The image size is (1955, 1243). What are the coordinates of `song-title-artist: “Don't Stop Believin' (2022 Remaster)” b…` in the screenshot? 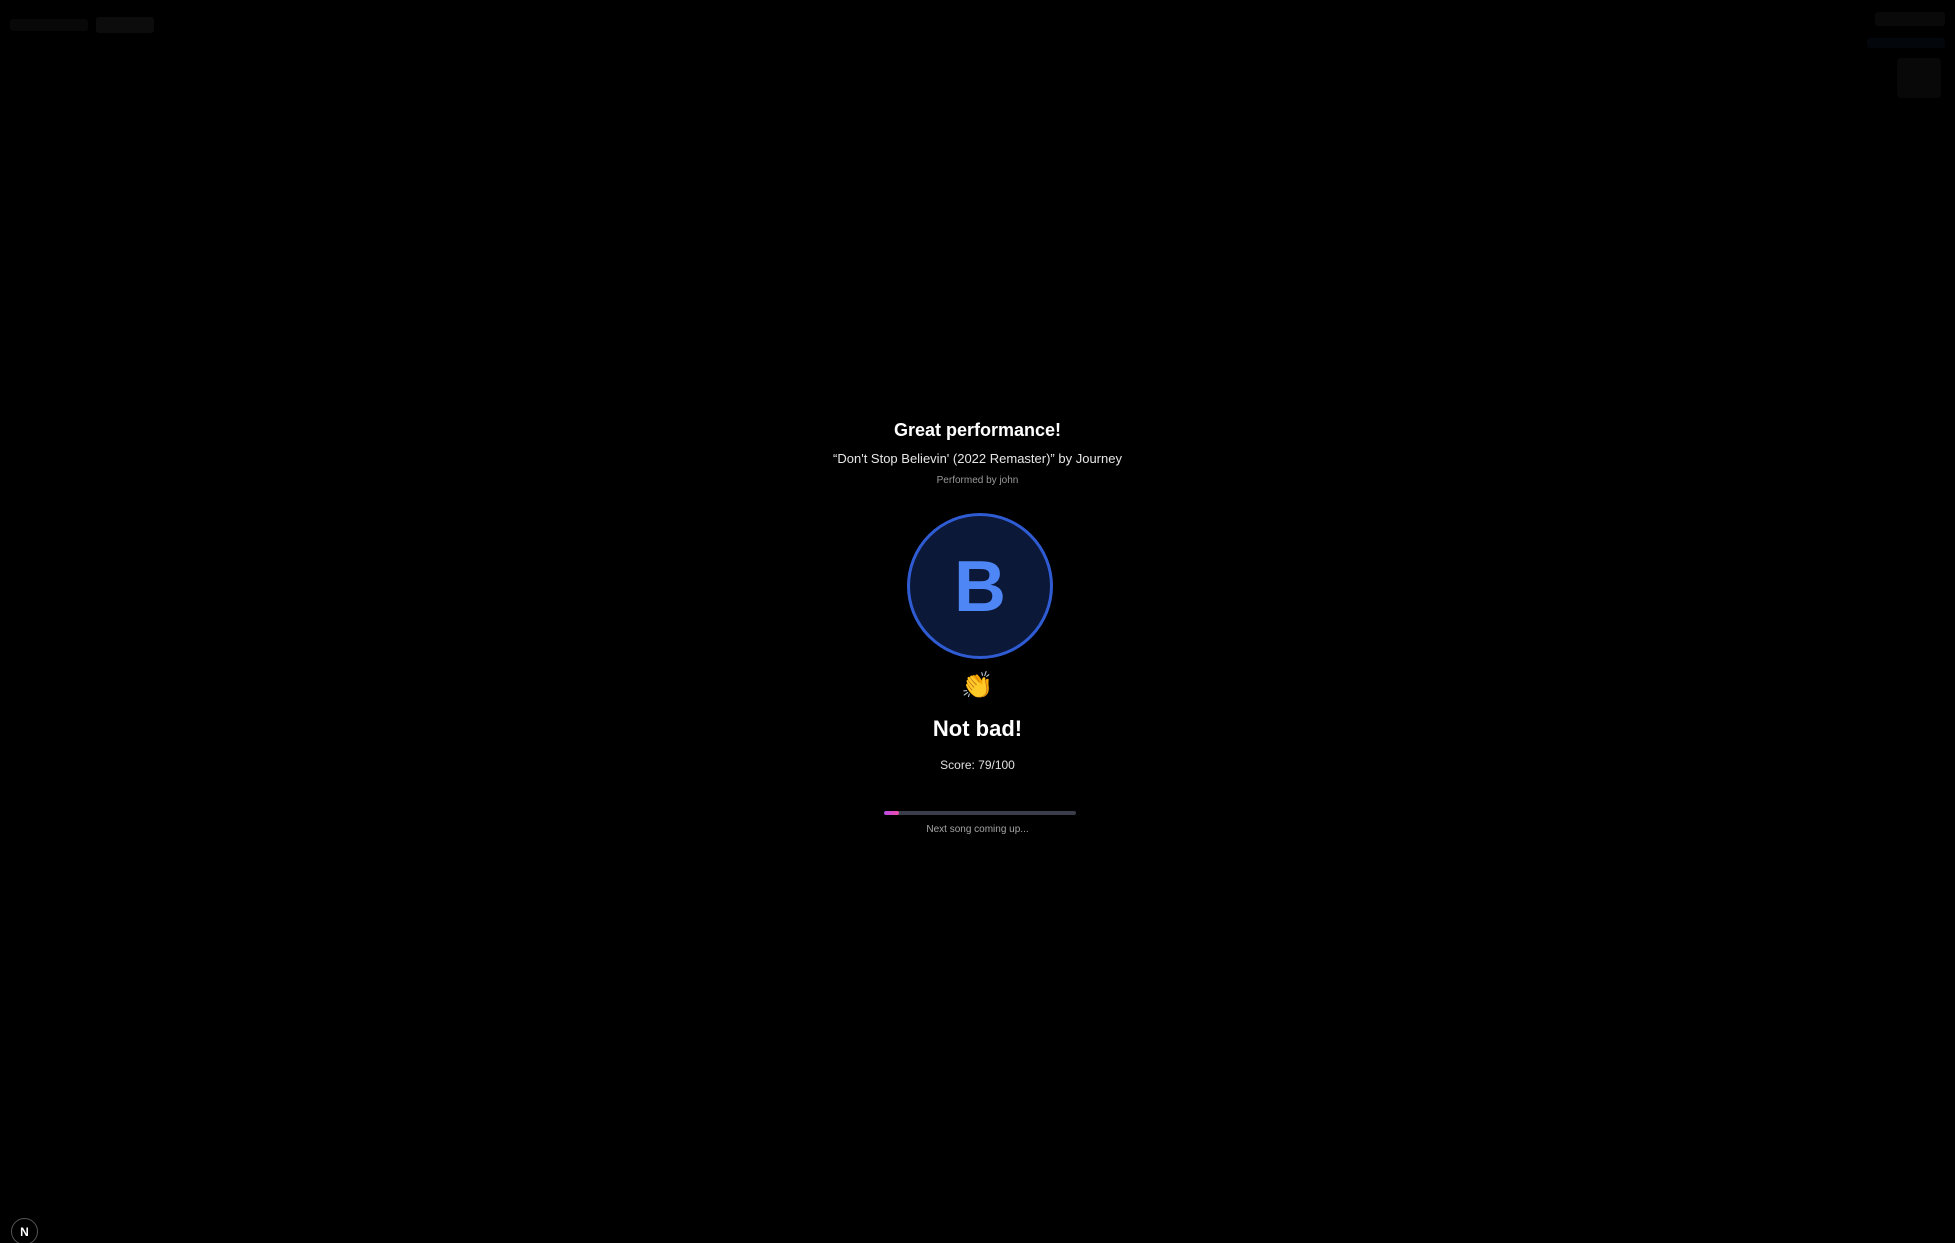 It's located at (977, 458).